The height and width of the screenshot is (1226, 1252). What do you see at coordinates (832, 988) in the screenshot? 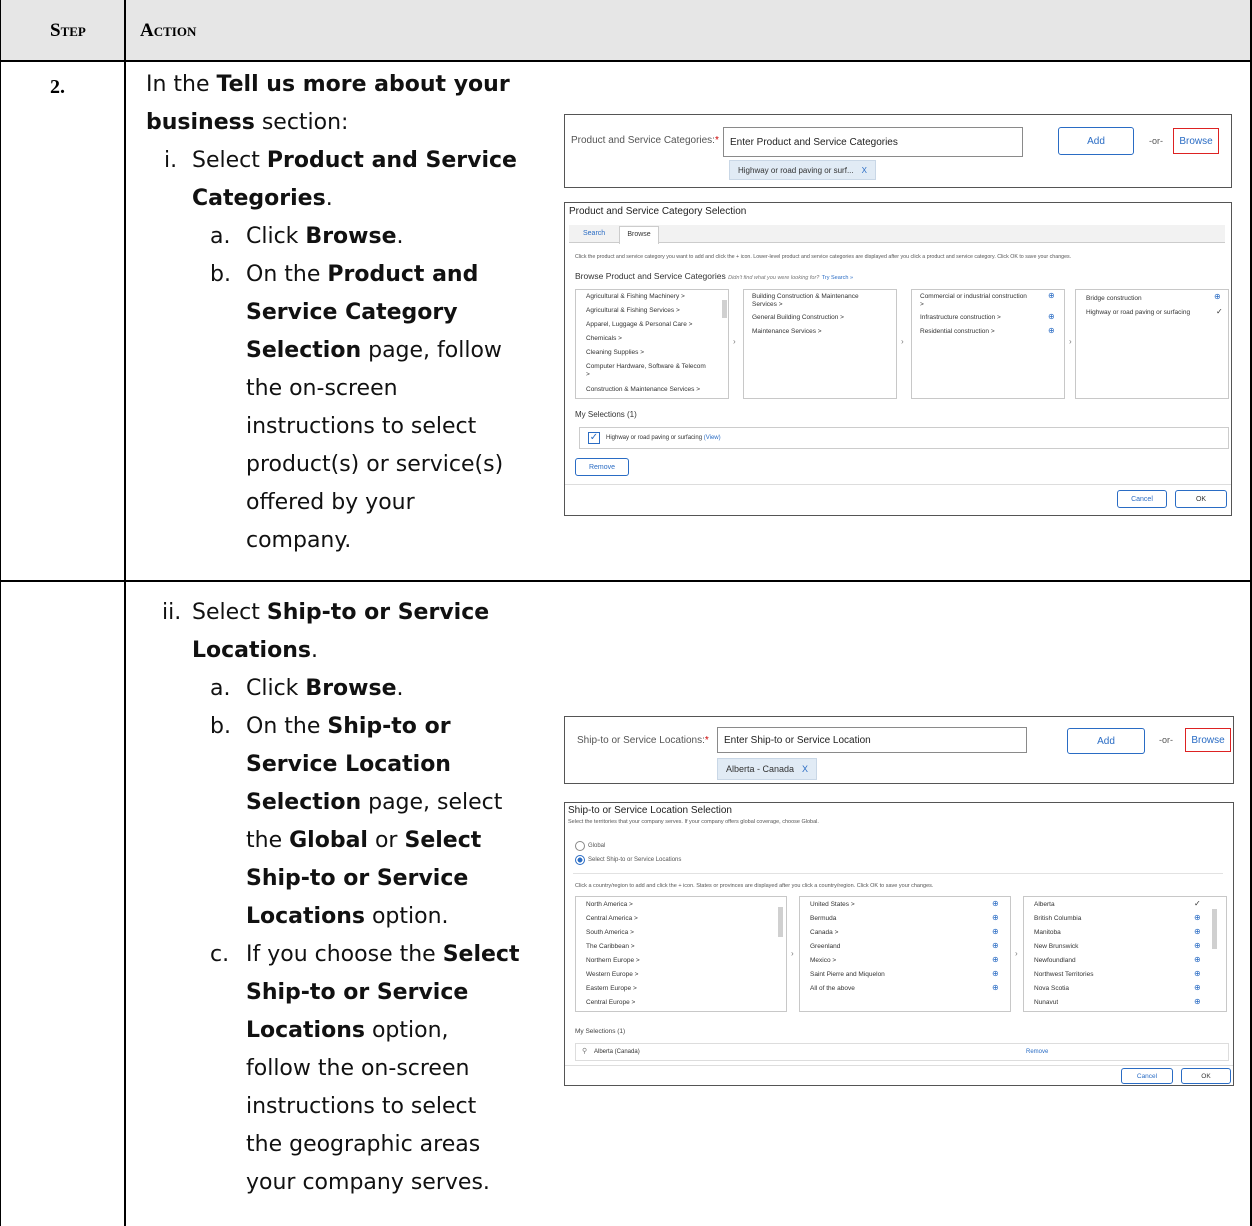
I see `list-item: All of the above` at bounding box center [832, 988].